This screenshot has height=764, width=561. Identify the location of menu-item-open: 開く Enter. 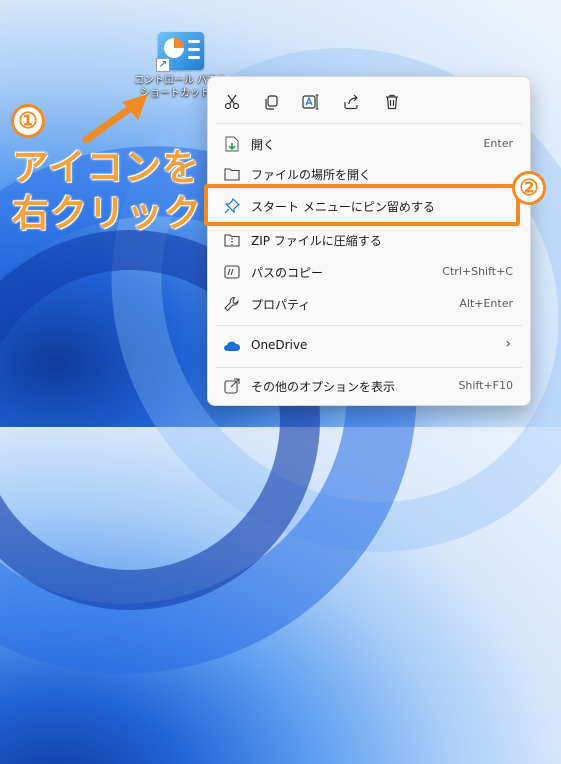
(369, 144).